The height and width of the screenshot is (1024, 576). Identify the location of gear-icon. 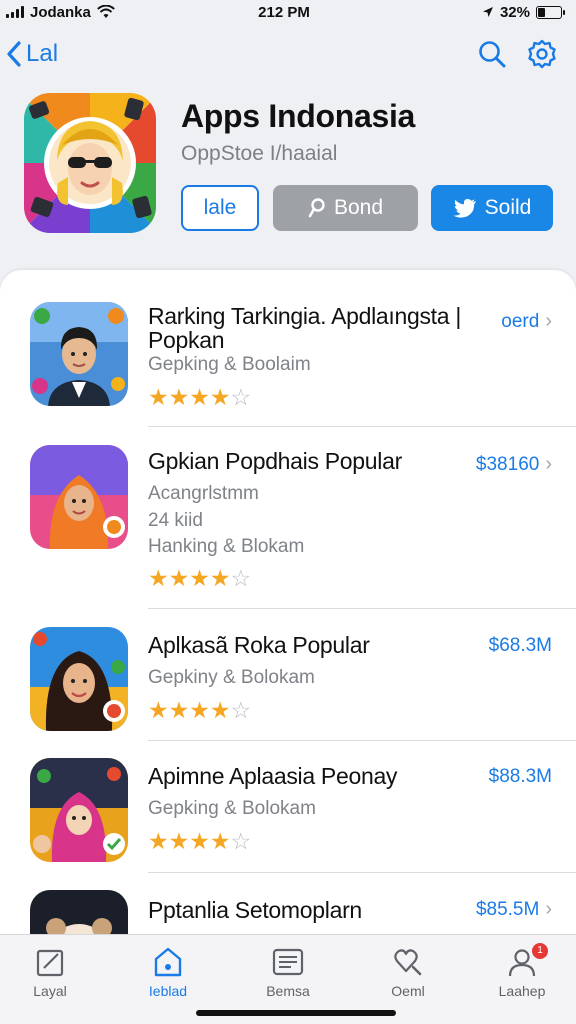
(542, 54).